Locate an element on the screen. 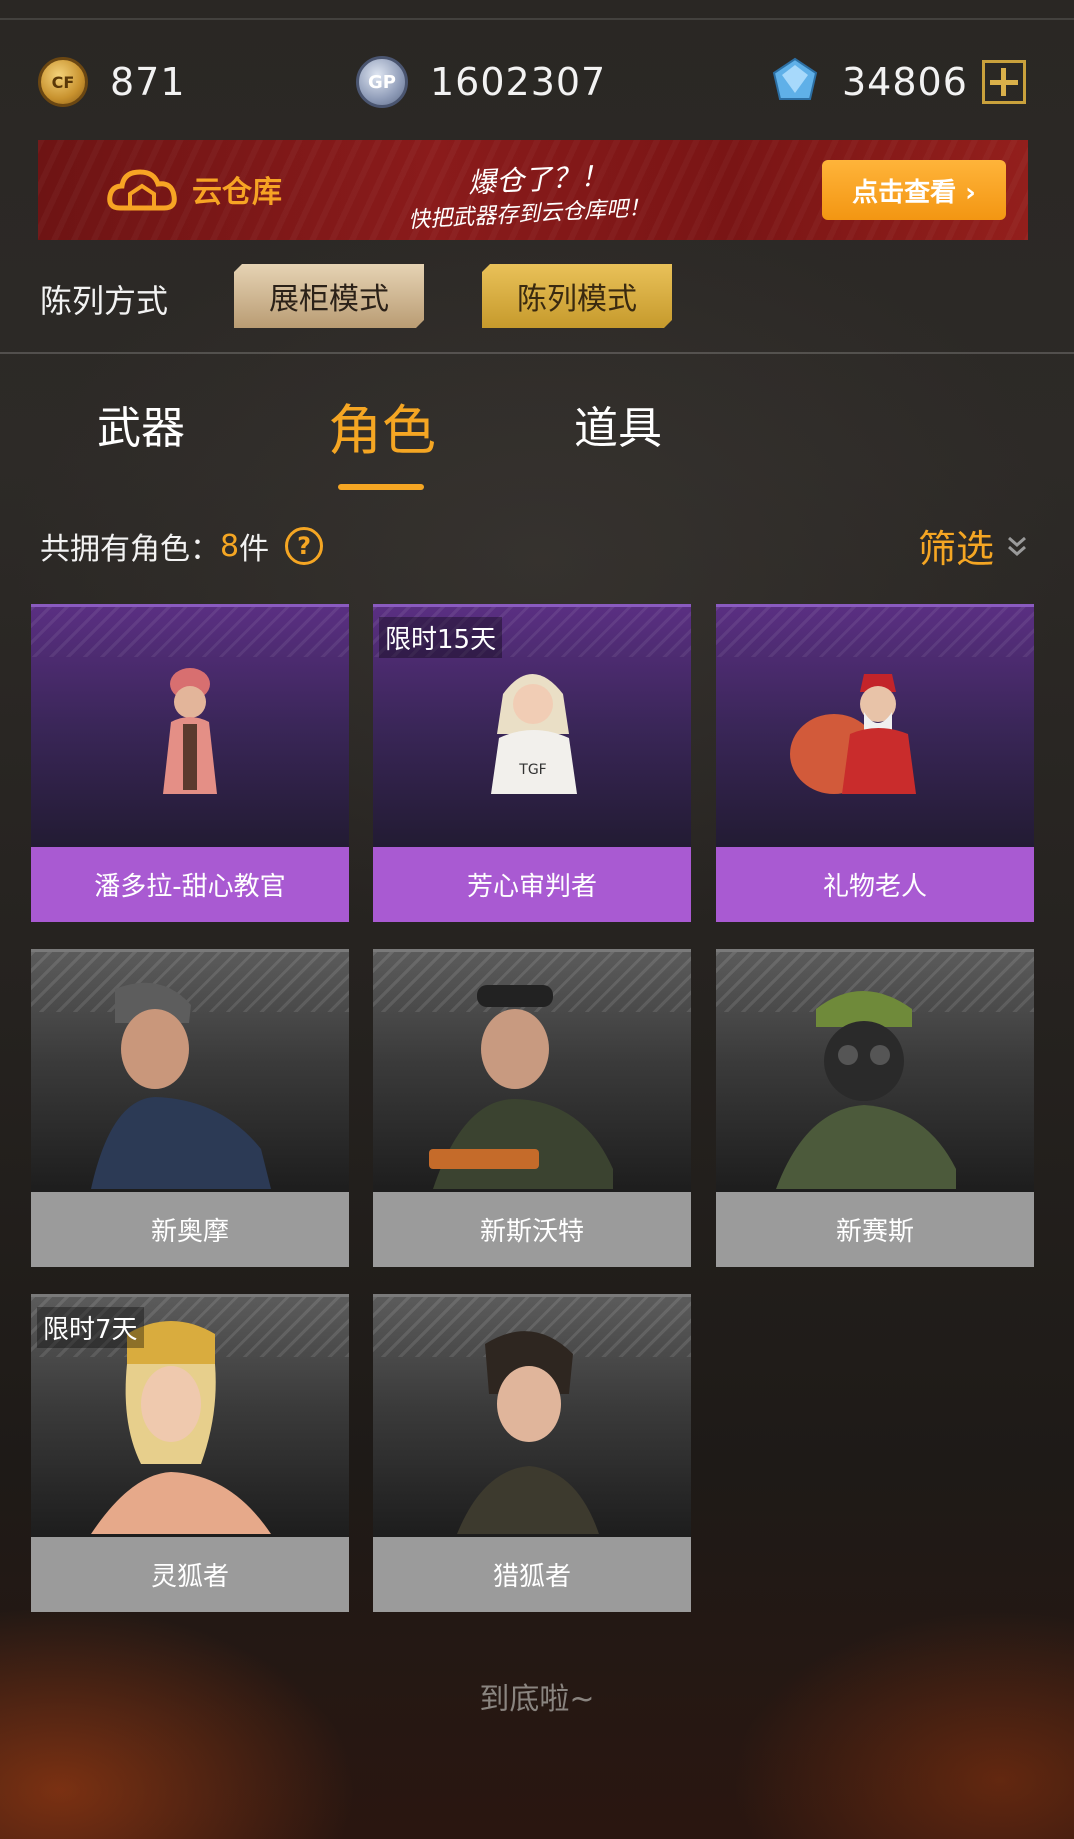 Image resolution: width=1074 pixels, height=1839 pixels. filter-button: 筛选 is located at coordinates (973, 545).